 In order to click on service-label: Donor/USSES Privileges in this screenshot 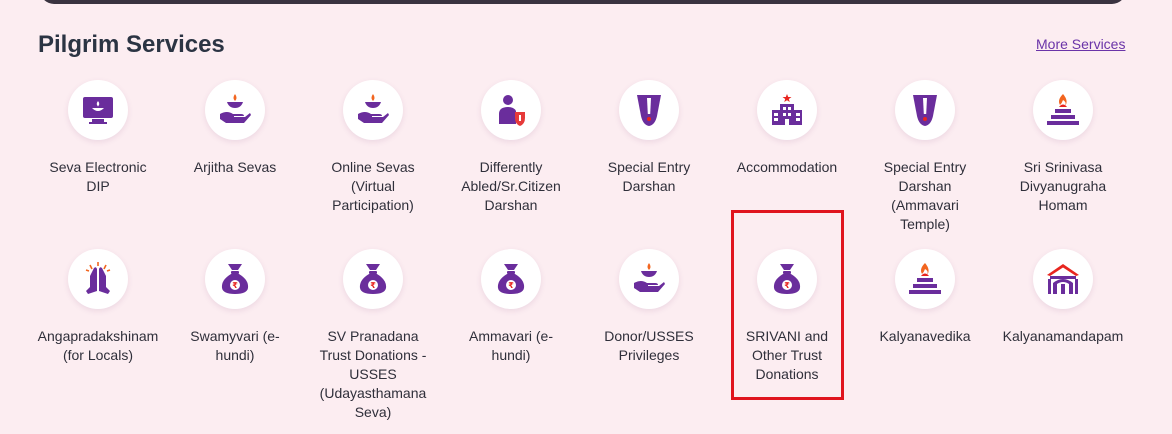, I will do `click(649, 345)`.